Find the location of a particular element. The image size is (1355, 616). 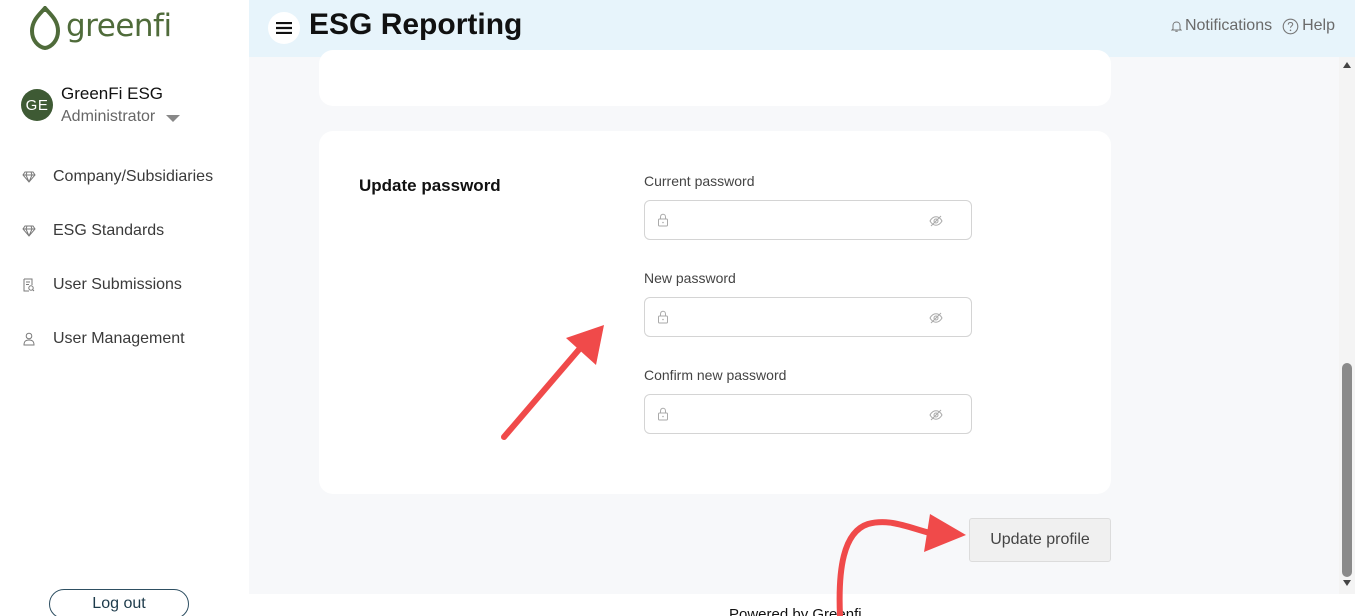

update-profile-button: Update profile is located at coordinates (1040, 540).